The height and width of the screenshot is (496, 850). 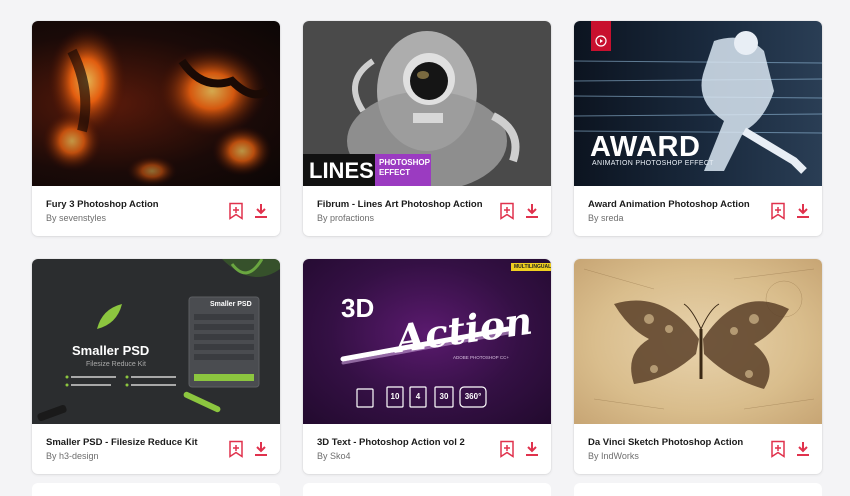 What do you see at coordinates (653, 163) in the screenshot?
I see `thumb-sub-label: ANIMATION PHOTOSHOP EFFECT` at bounding box center [653, 163].